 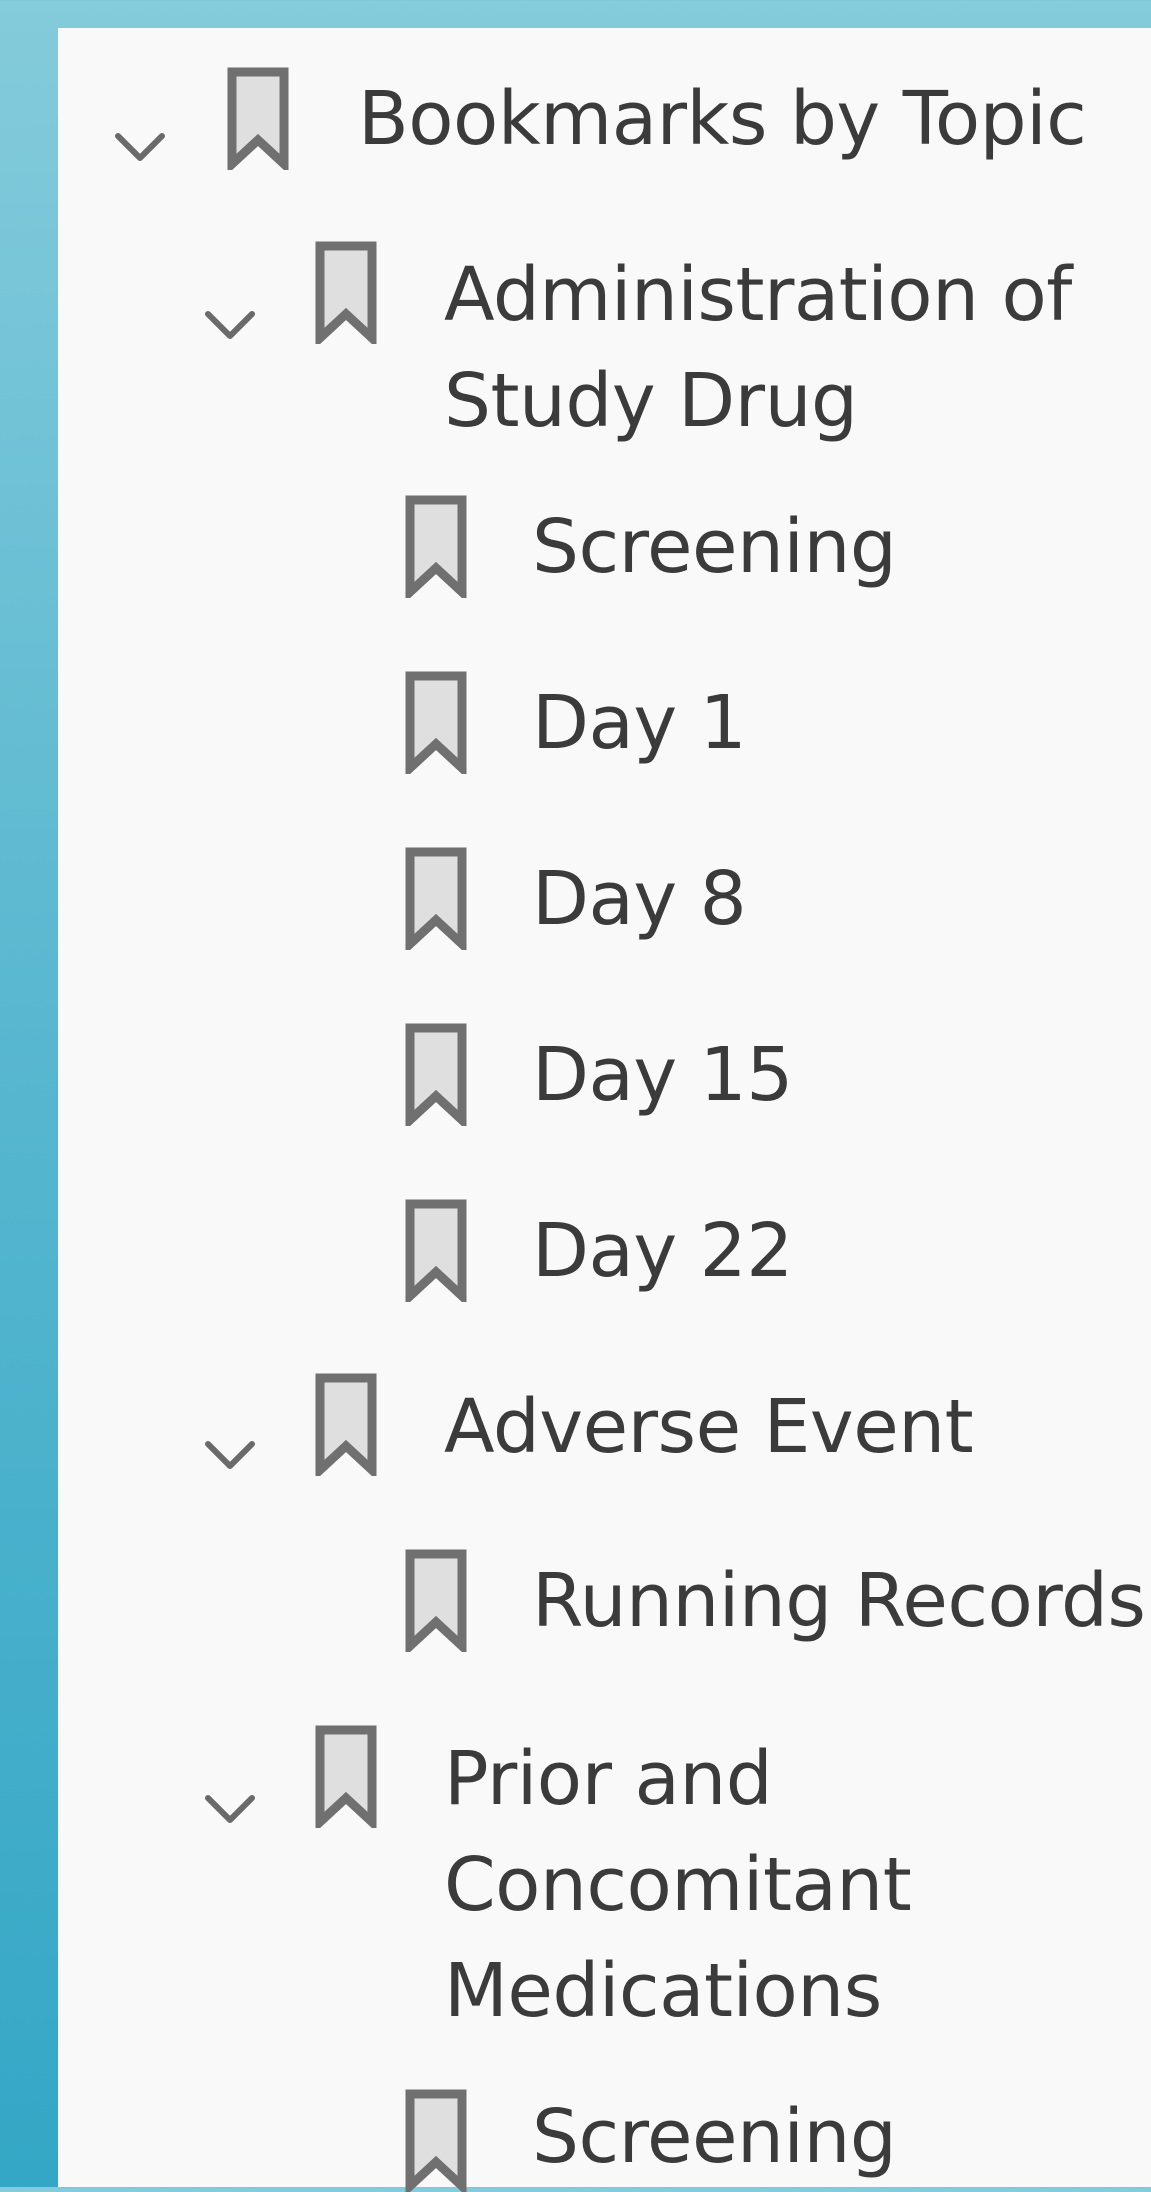 I want to click on bookmark-group-label: Administration of Study Drug, so click(x=758, y=348).